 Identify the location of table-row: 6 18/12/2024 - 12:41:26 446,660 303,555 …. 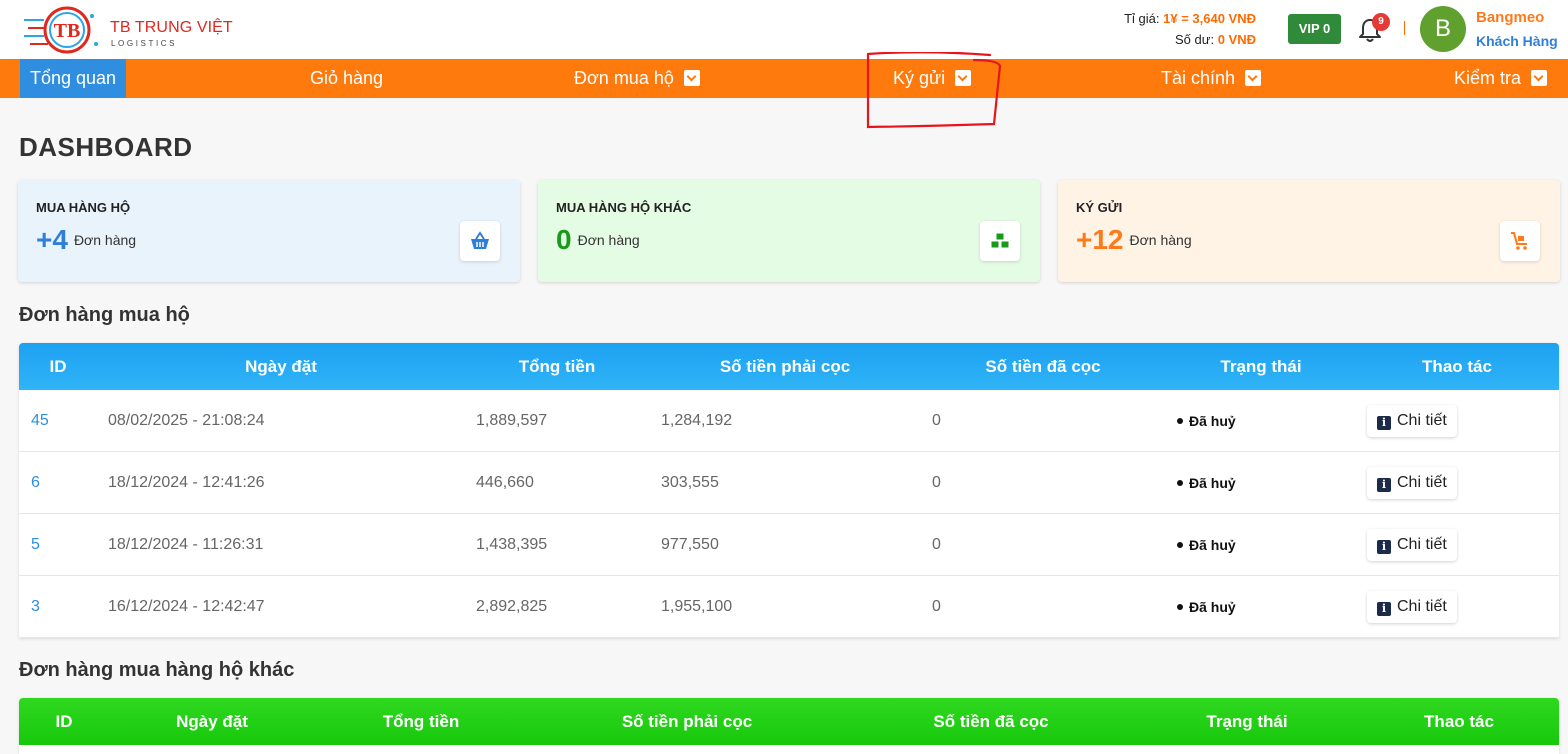
(789, 483).